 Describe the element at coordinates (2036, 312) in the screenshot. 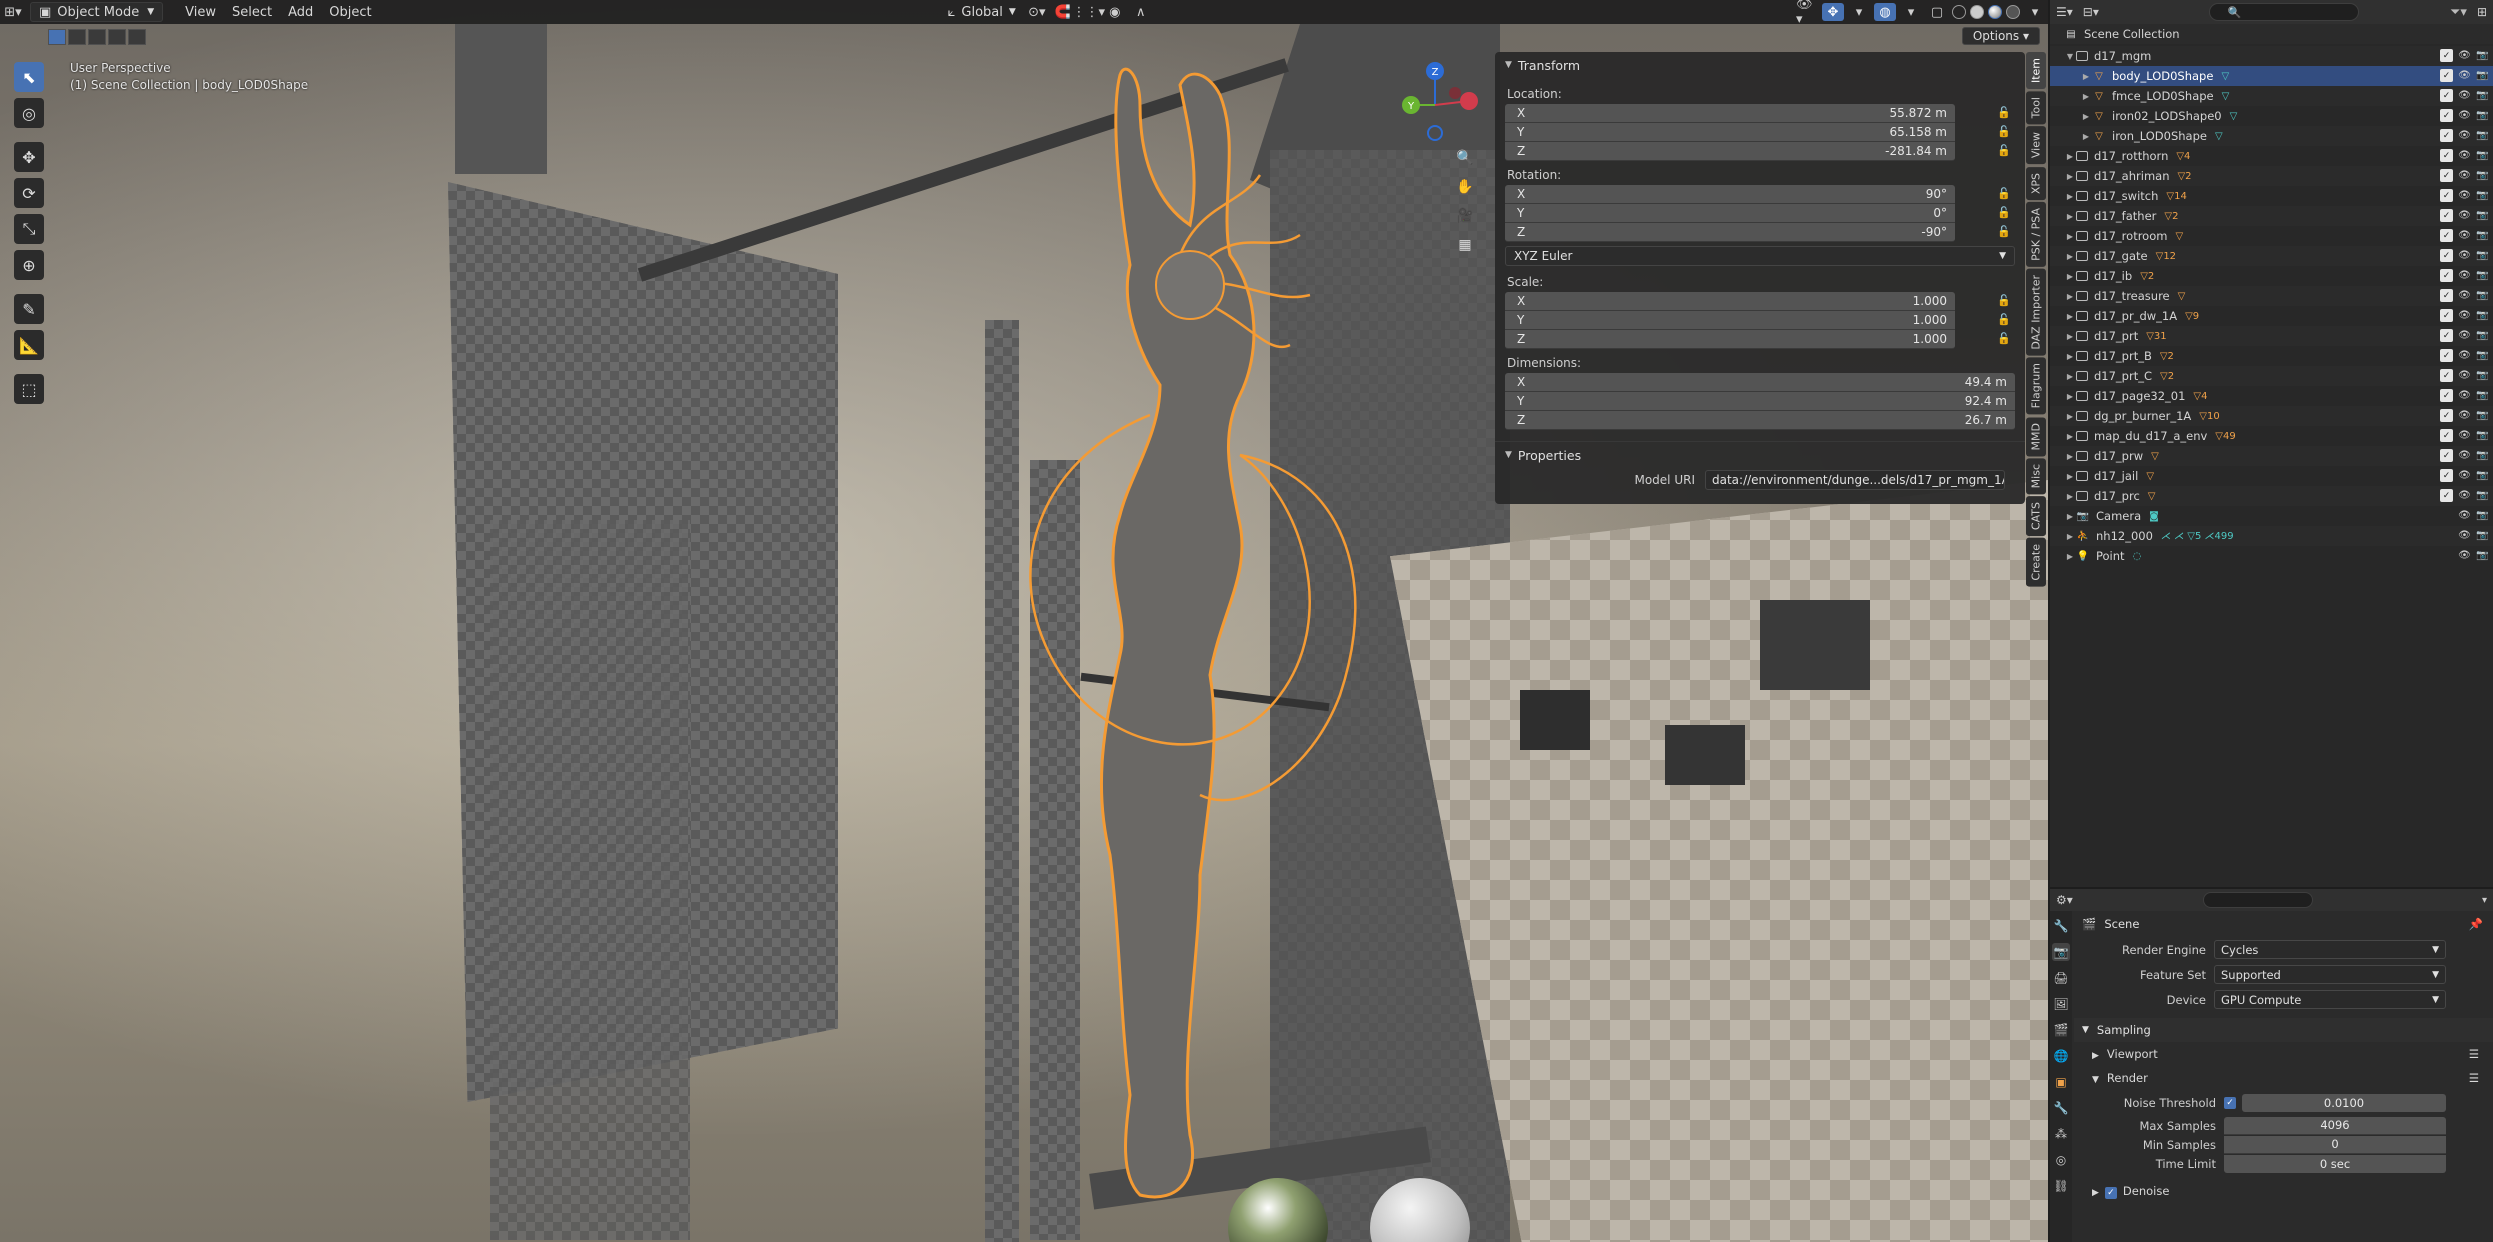

I see `tab-daz-importer: DAZ Importer` at that location.